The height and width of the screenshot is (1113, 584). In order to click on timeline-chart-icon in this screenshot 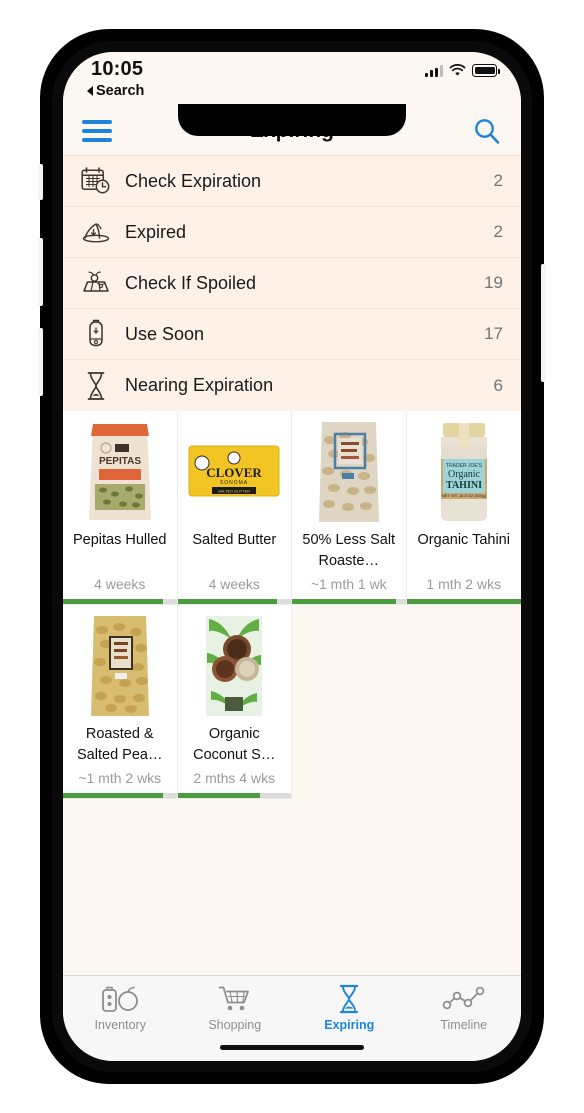, I will do `click(464, 999)`.